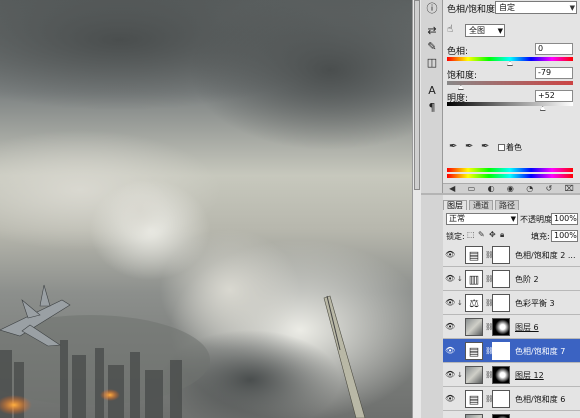  I want to click on adjustments-footer: ◀ ▭ ◐ ◉ ◔ ↺ ⌧, so click(511, 188).